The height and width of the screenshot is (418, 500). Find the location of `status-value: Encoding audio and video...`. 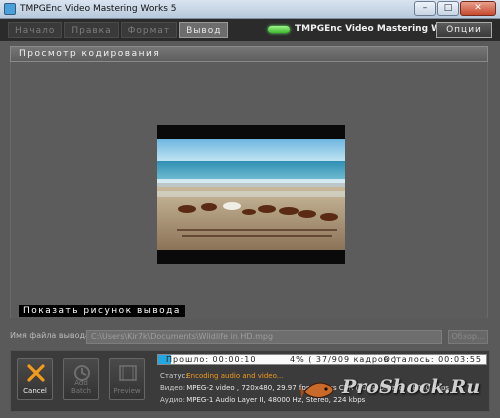

status-value: Encoding audio and video... is located at coordinates (235, 376).